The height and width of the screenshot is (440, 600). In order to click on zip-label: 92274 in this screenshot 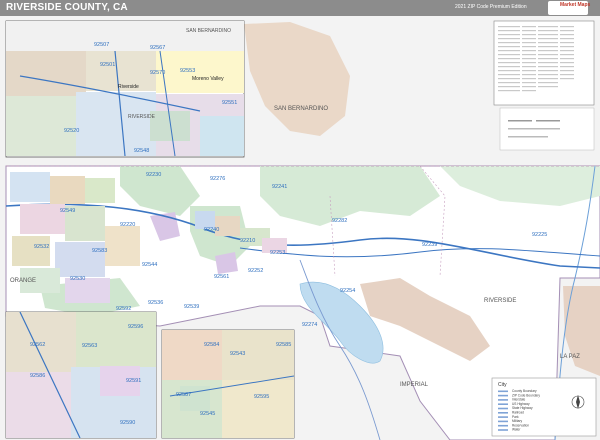, I will do `click(309, 325)`.